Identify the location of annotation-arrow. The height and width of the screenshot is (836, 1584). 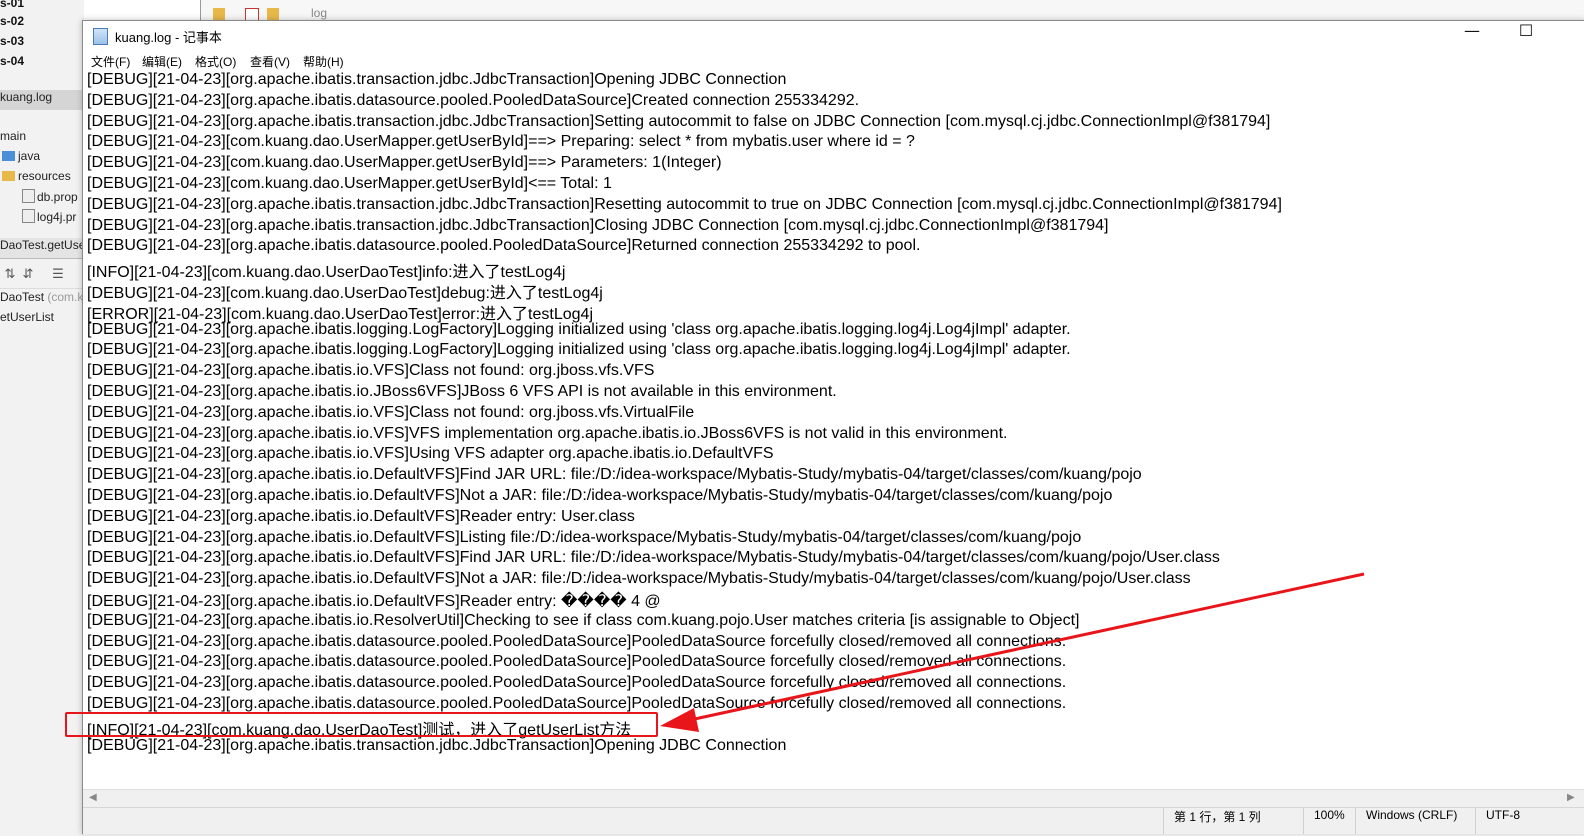
(1012, 652).